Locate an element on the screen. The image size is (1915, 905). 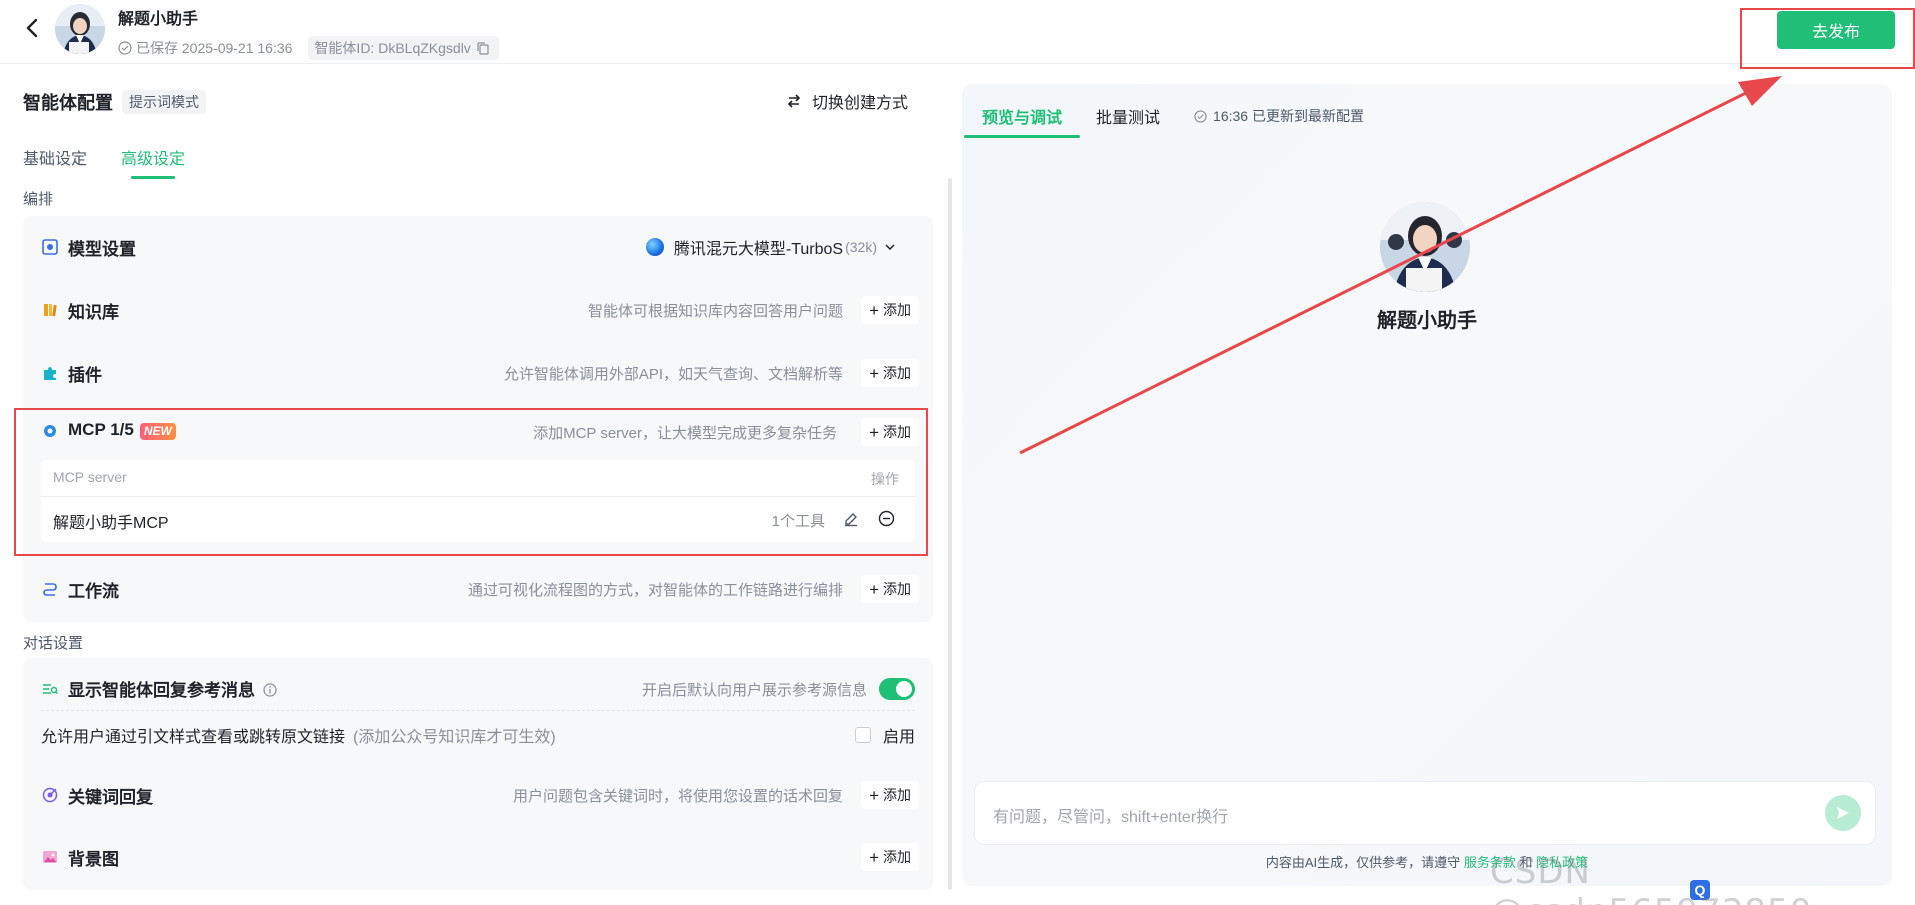
publish-highlight-box is located at coordinates (1827, 38).